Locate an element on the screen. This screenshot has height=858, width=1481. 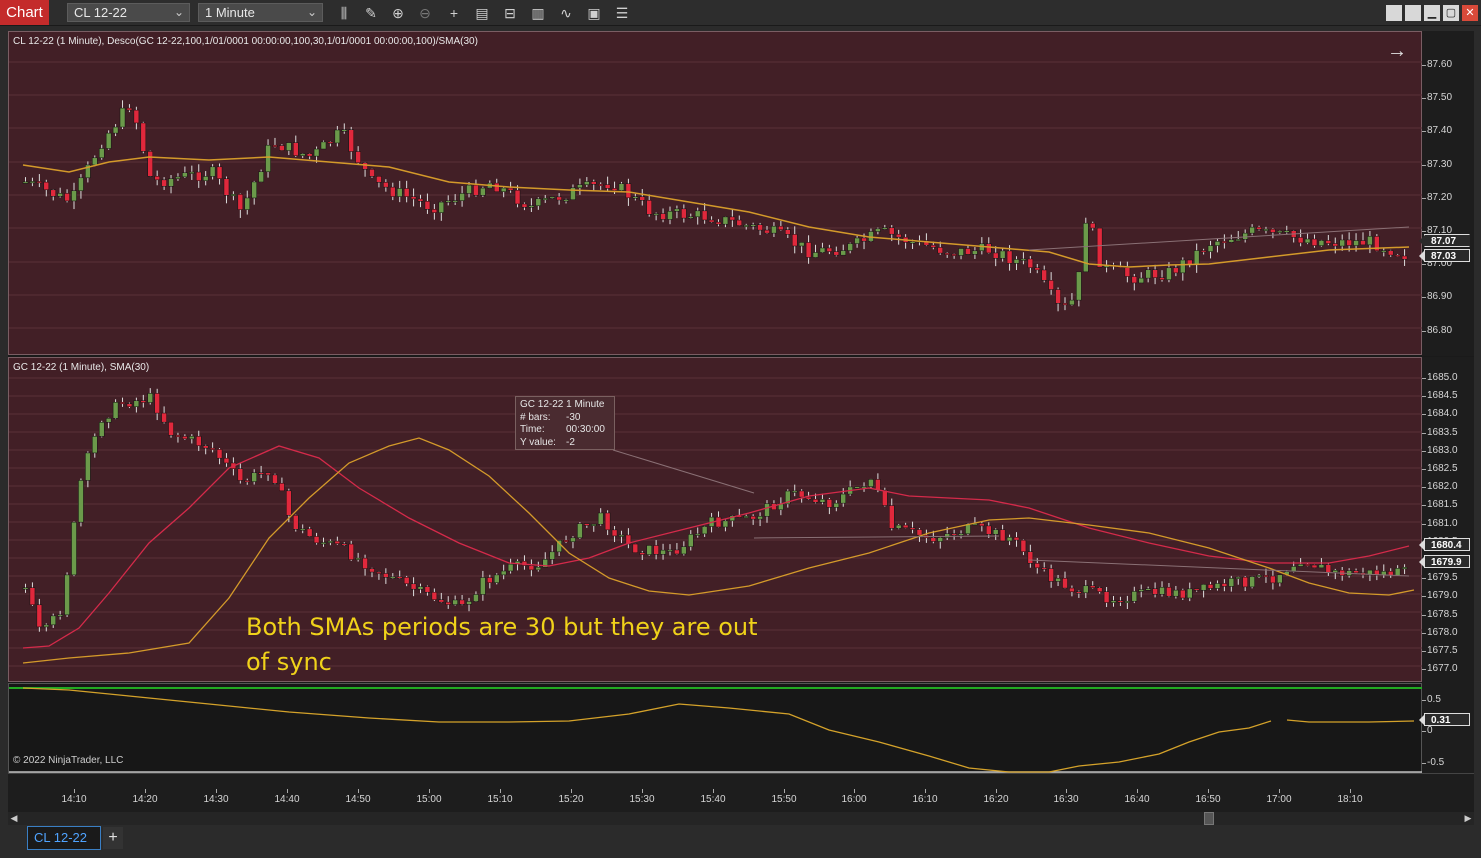
minimize-icon is located at coordinates (1394, 13).